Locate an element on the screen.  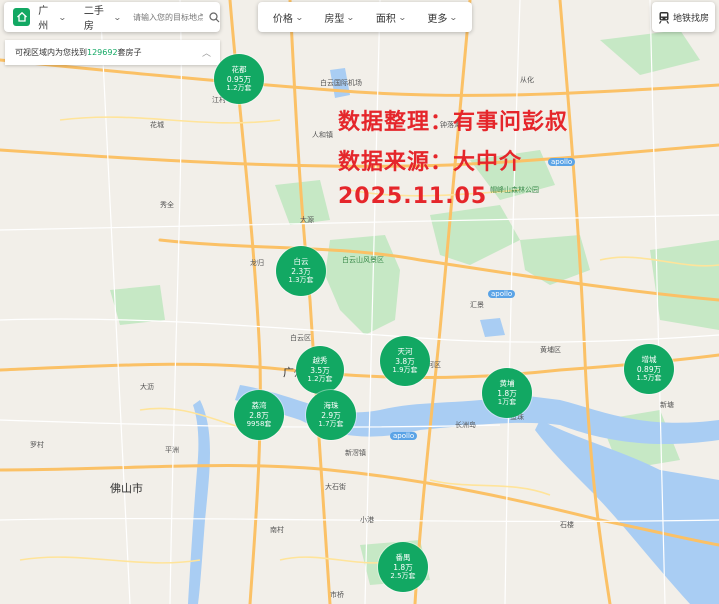
result-banner: 可视区域内为您找到129692套房子 ︿ is located at coordinates (112, 52).